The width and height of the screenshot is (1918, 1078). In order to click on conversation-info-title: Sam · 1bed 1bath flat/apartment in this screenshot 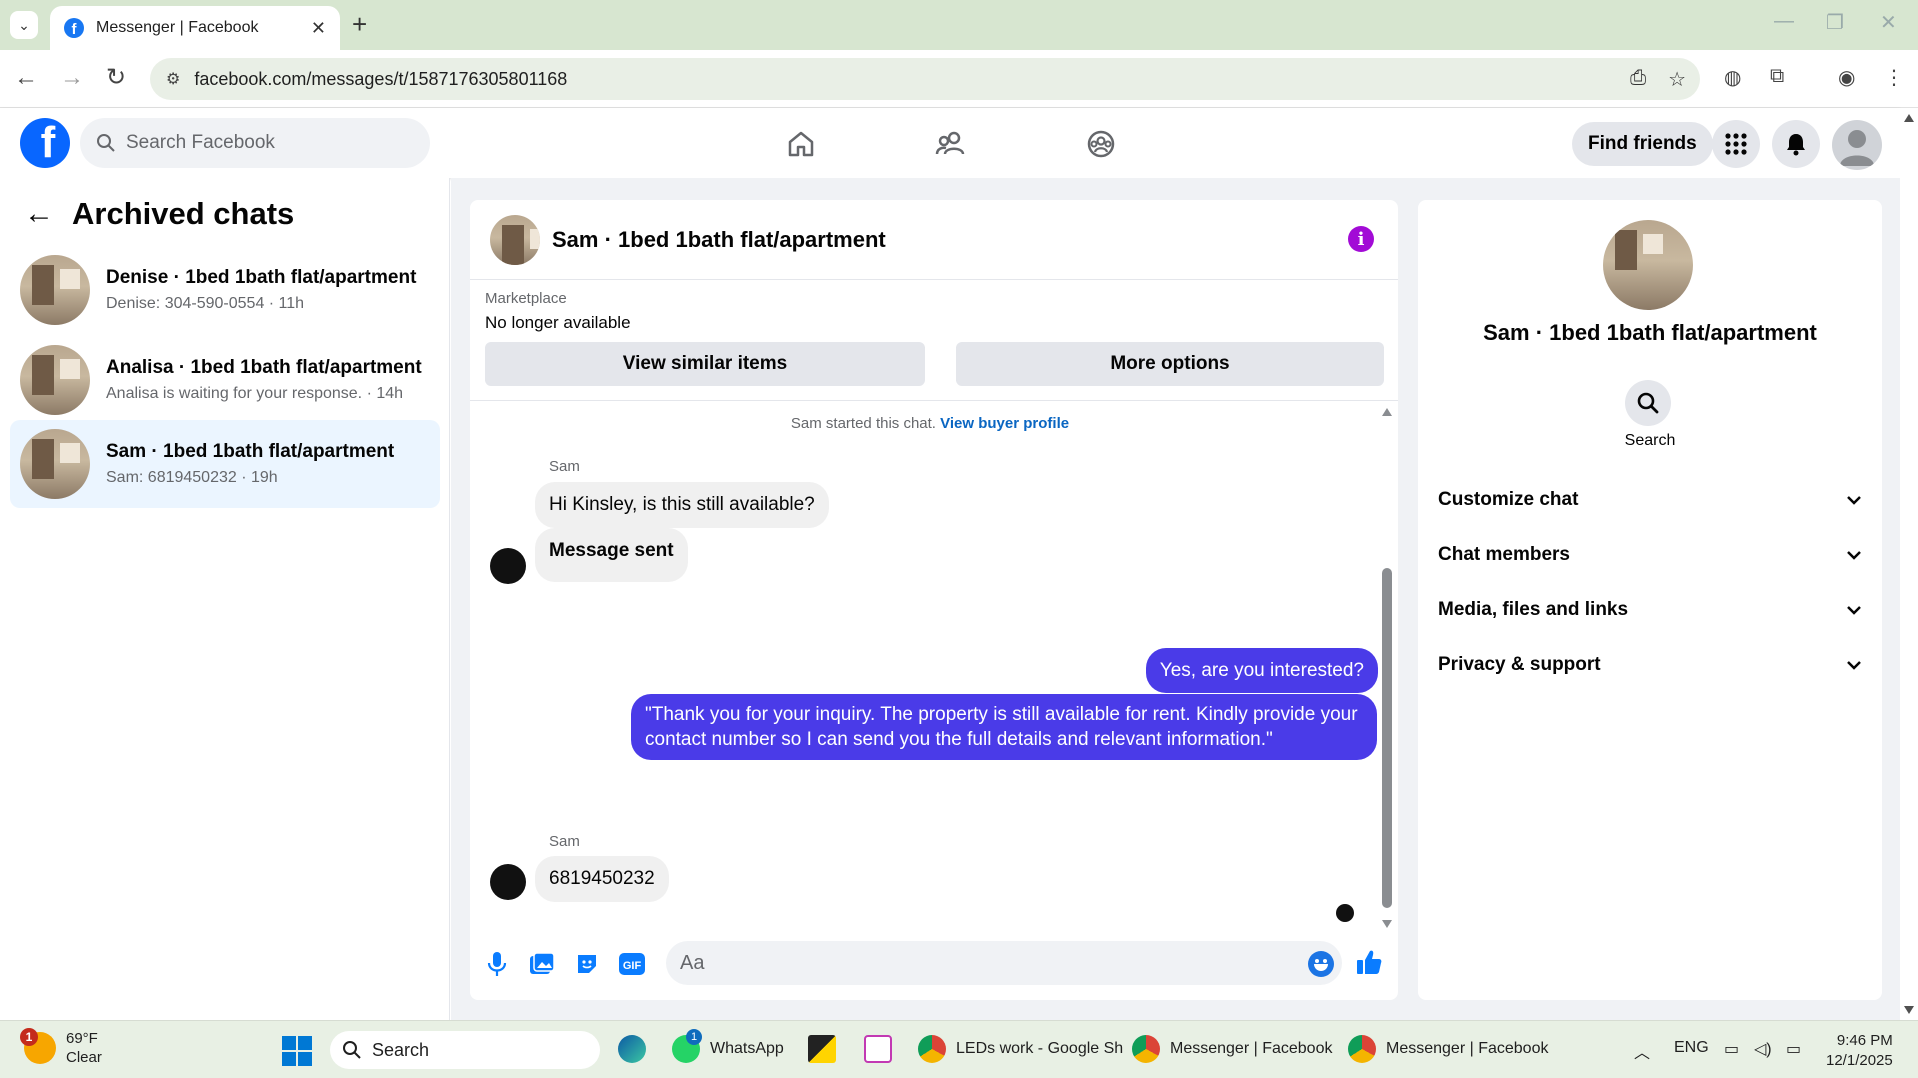, I will do `click(1650, 332)`.